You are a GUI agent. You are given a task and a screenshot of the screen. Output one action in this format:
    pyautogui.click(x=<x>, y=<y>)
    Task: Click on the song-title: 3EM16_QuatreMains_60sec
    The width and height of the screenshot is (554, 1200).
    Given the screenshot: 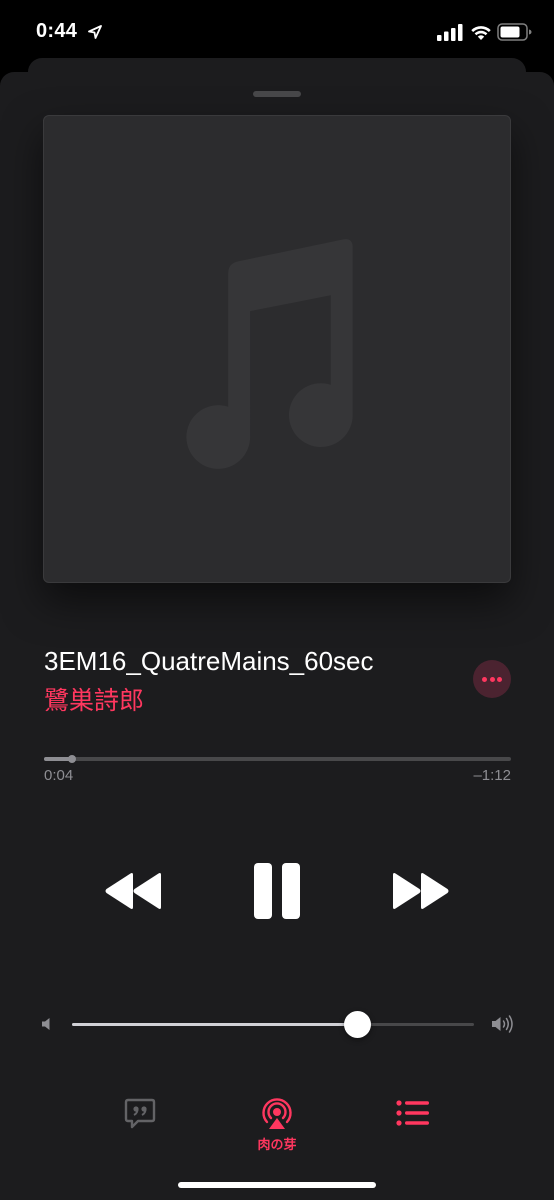 What is the action you would take?
    pyautogui.click(x=209, y=661)
    